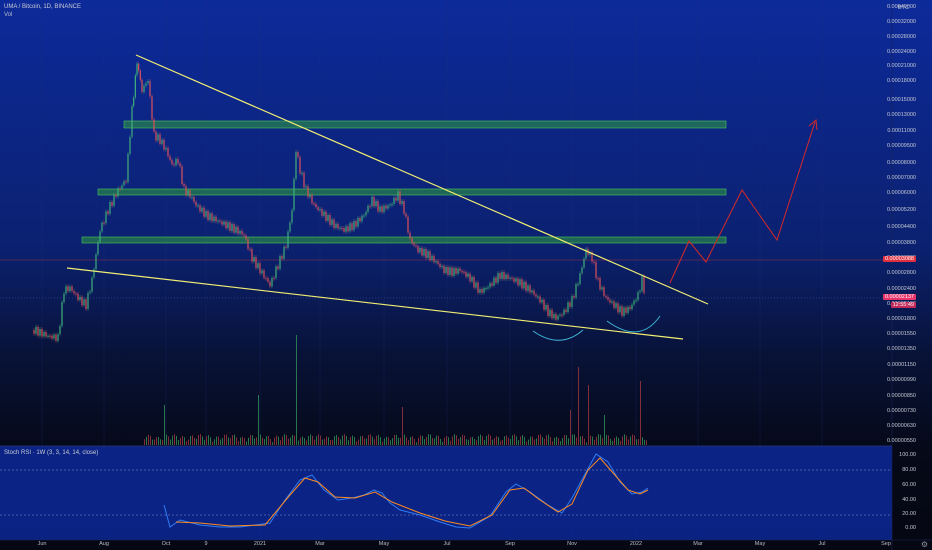  What do you see at coordinates (901, 426) in the screenshot?
I see `price-axis-label: 0.00000630` at bounding box center [901, 426].